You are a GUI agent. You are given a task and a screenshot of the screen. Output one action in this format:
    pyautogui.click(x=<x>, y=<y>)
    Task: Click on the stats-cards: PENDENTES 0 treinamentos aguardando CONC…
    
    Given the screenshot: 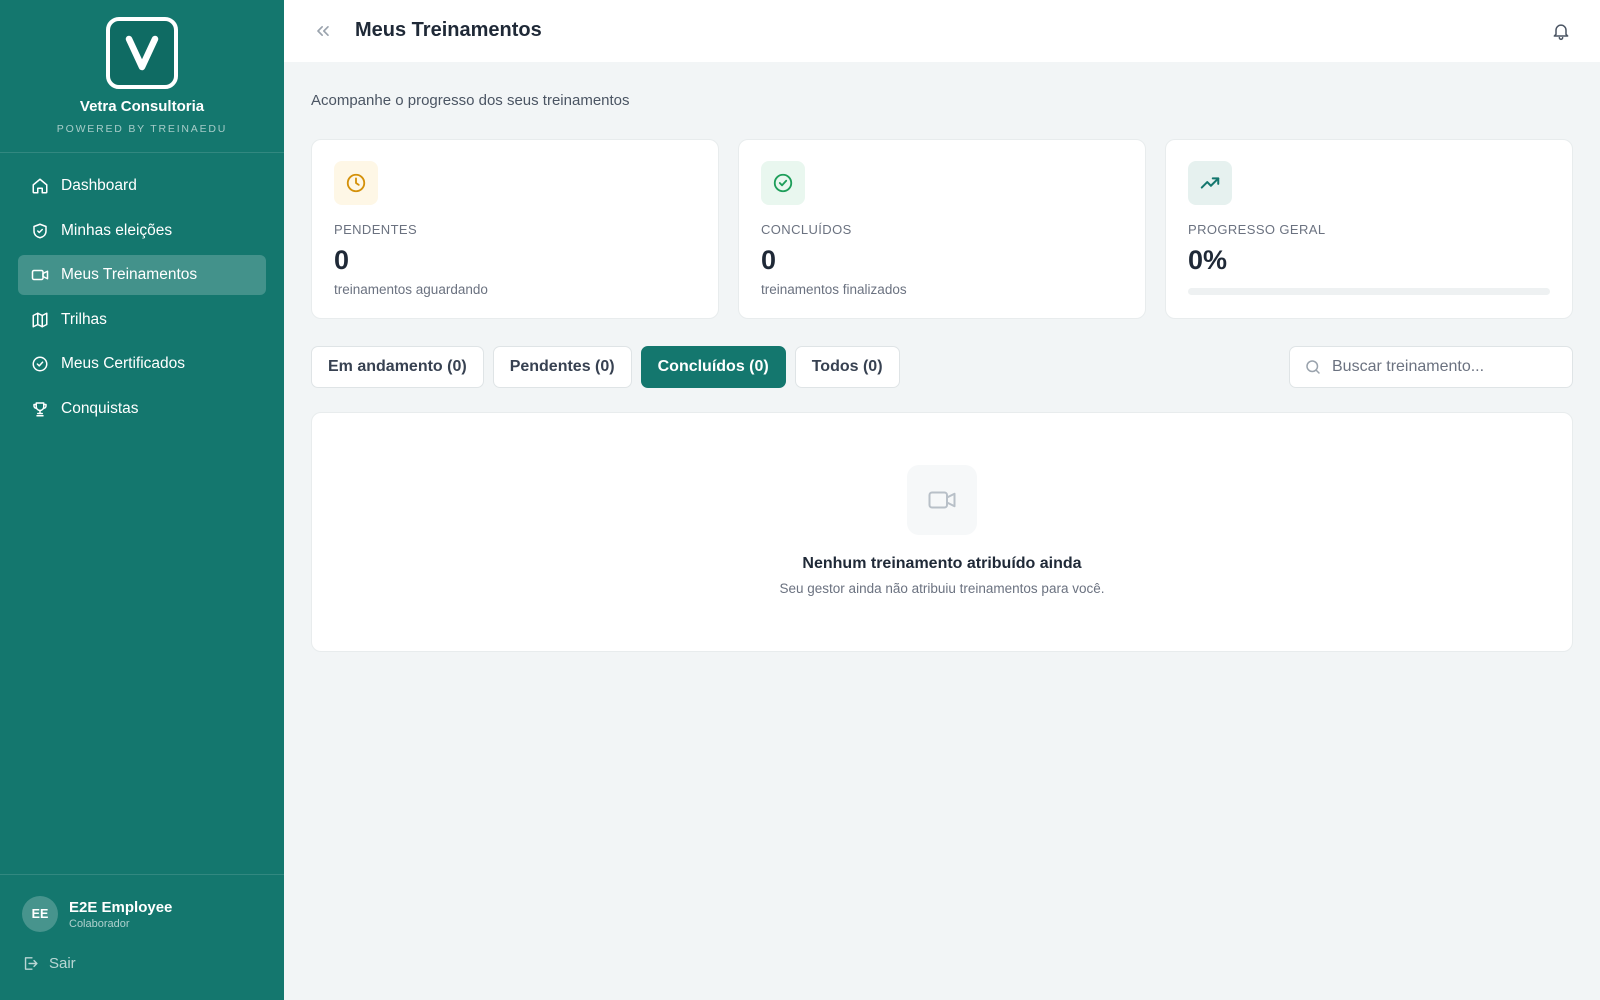 What is the action you would take?
    pyautogui.click(x=942, y=229)
    